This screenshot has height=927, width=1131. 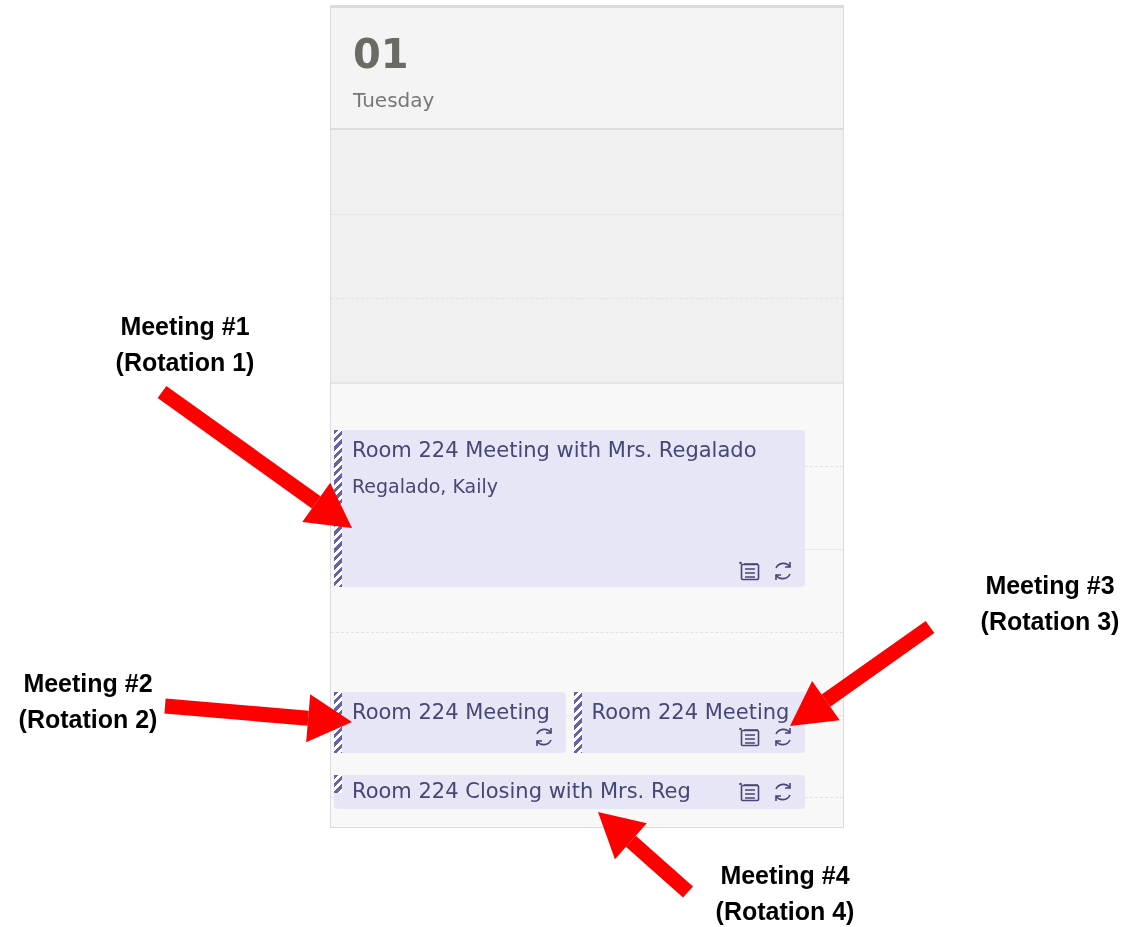 I want to click on callout-label: Meeting #1 (Rotation 1), so click(x=185, y=345).